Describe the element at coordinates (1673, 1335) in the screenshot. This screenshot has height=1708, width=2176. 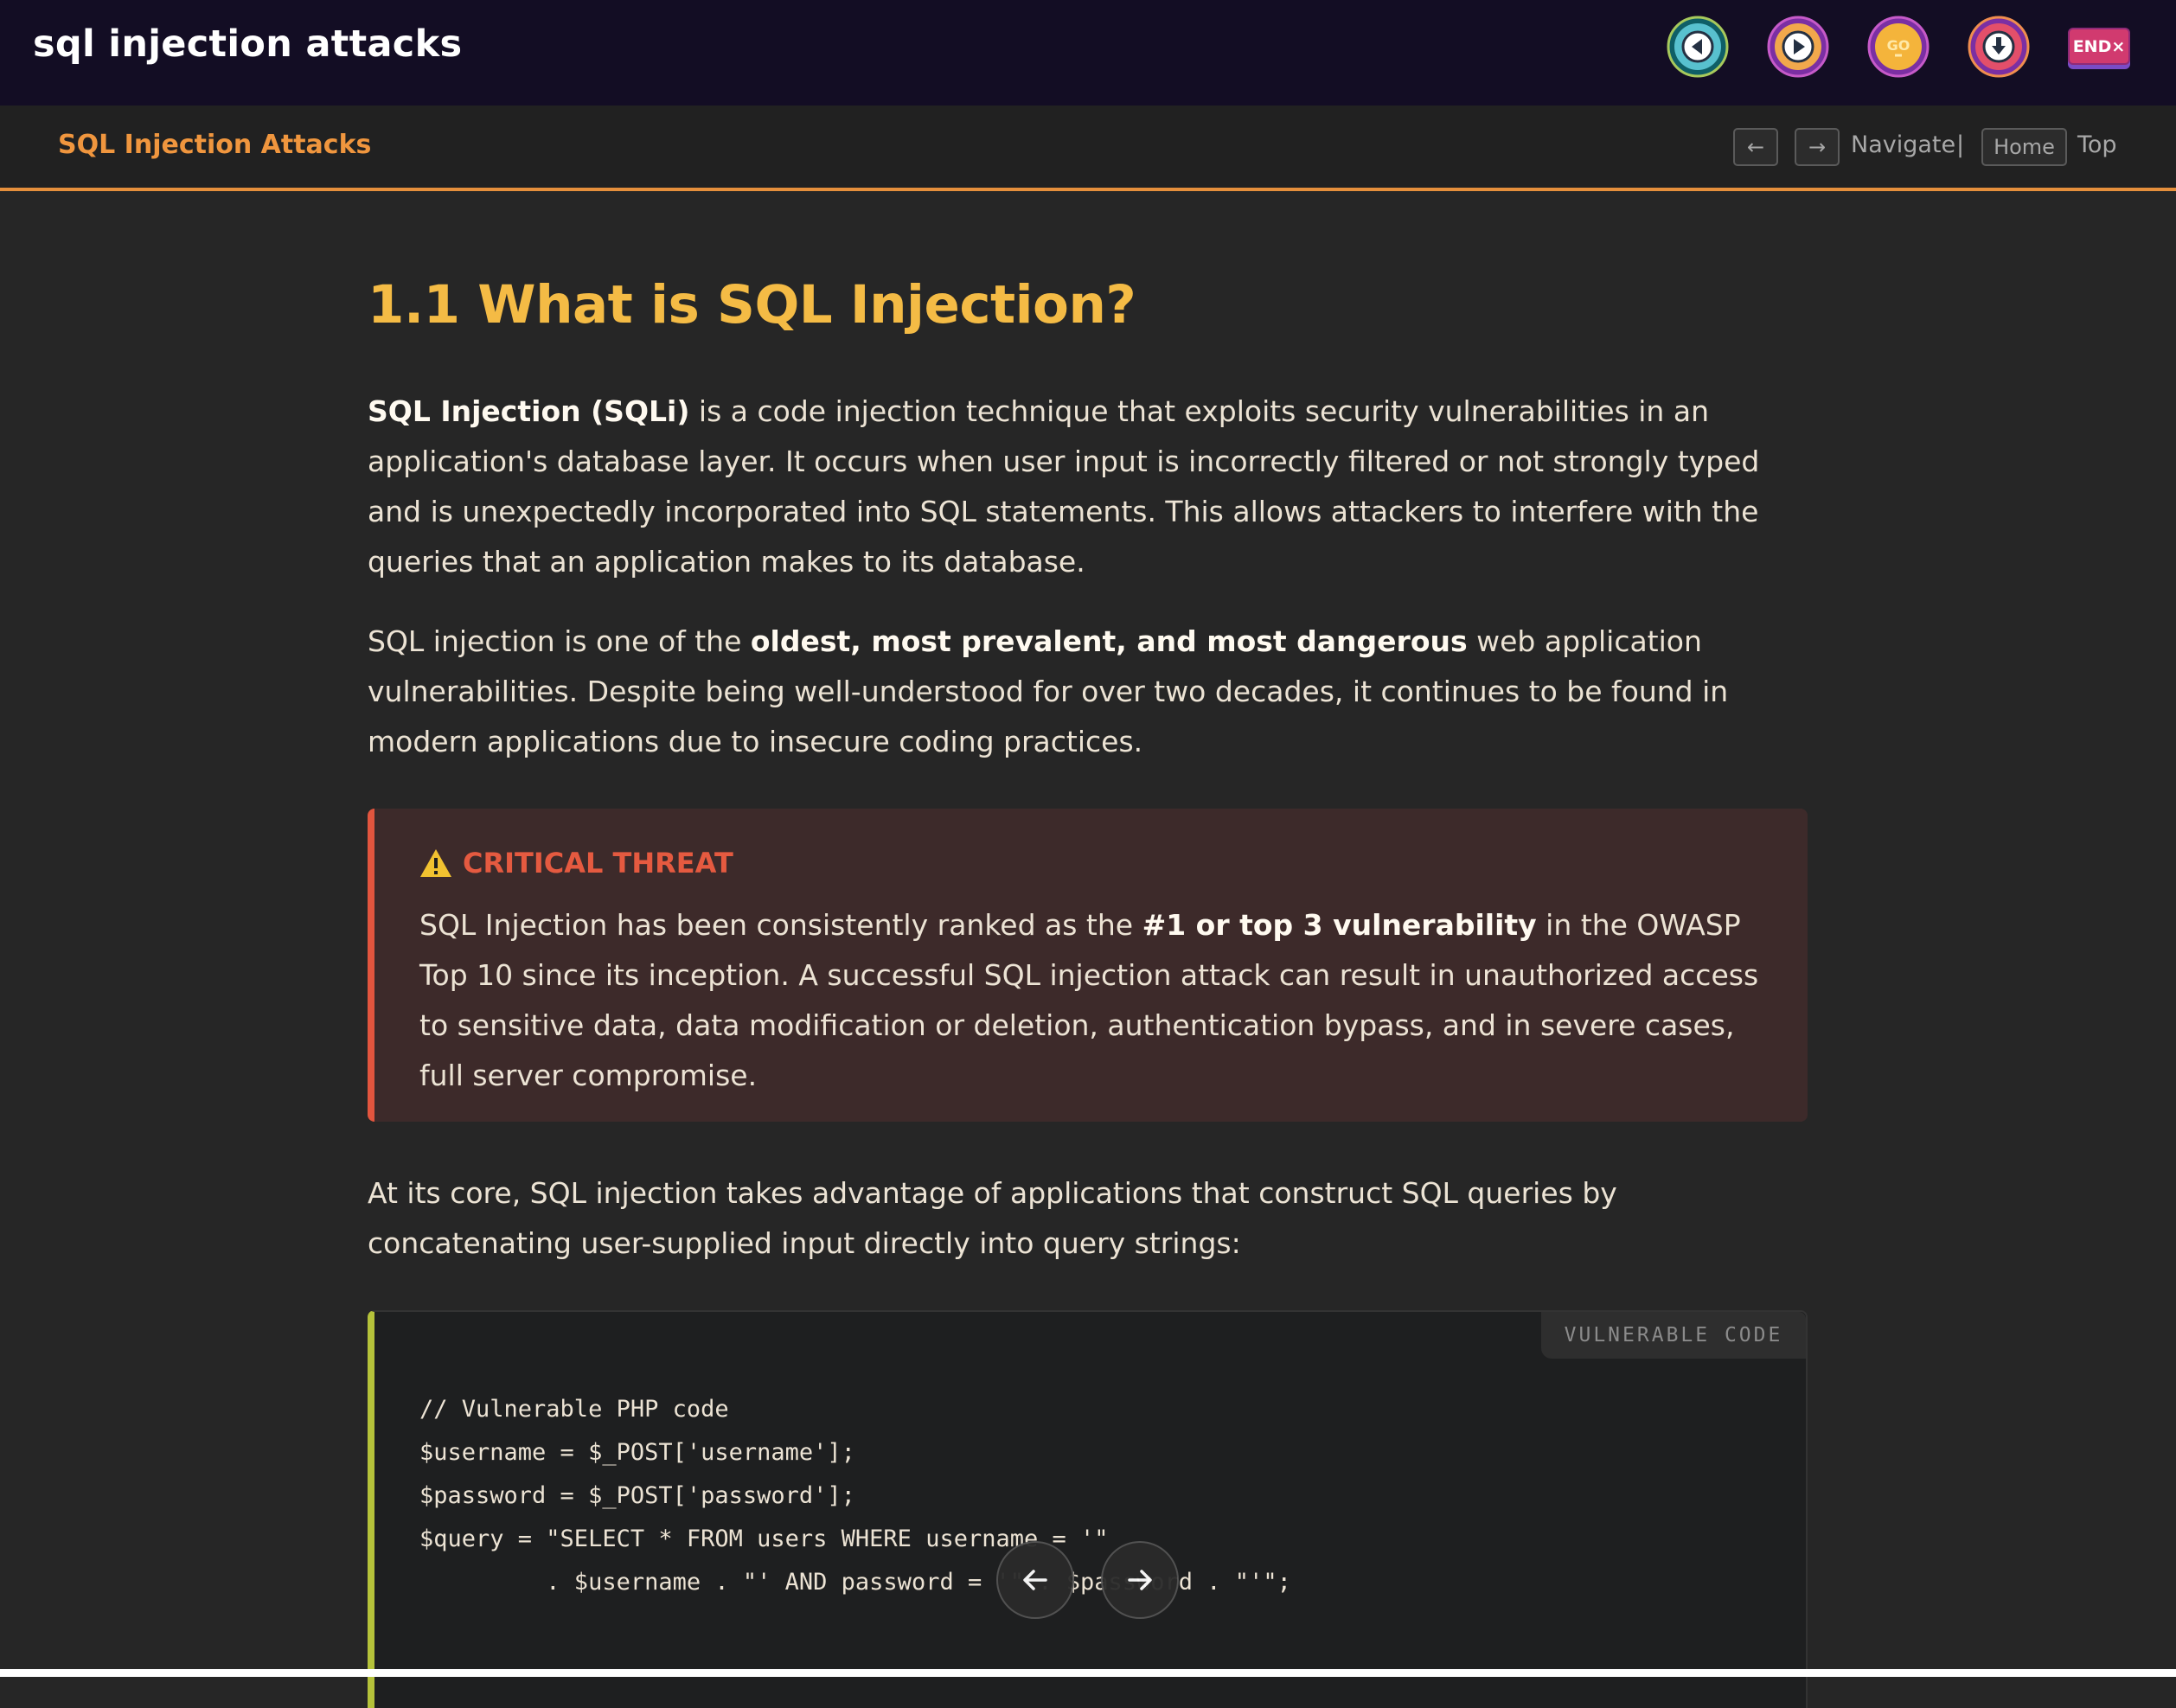
I see `code-label: VULNERABLE CODE` at that location.